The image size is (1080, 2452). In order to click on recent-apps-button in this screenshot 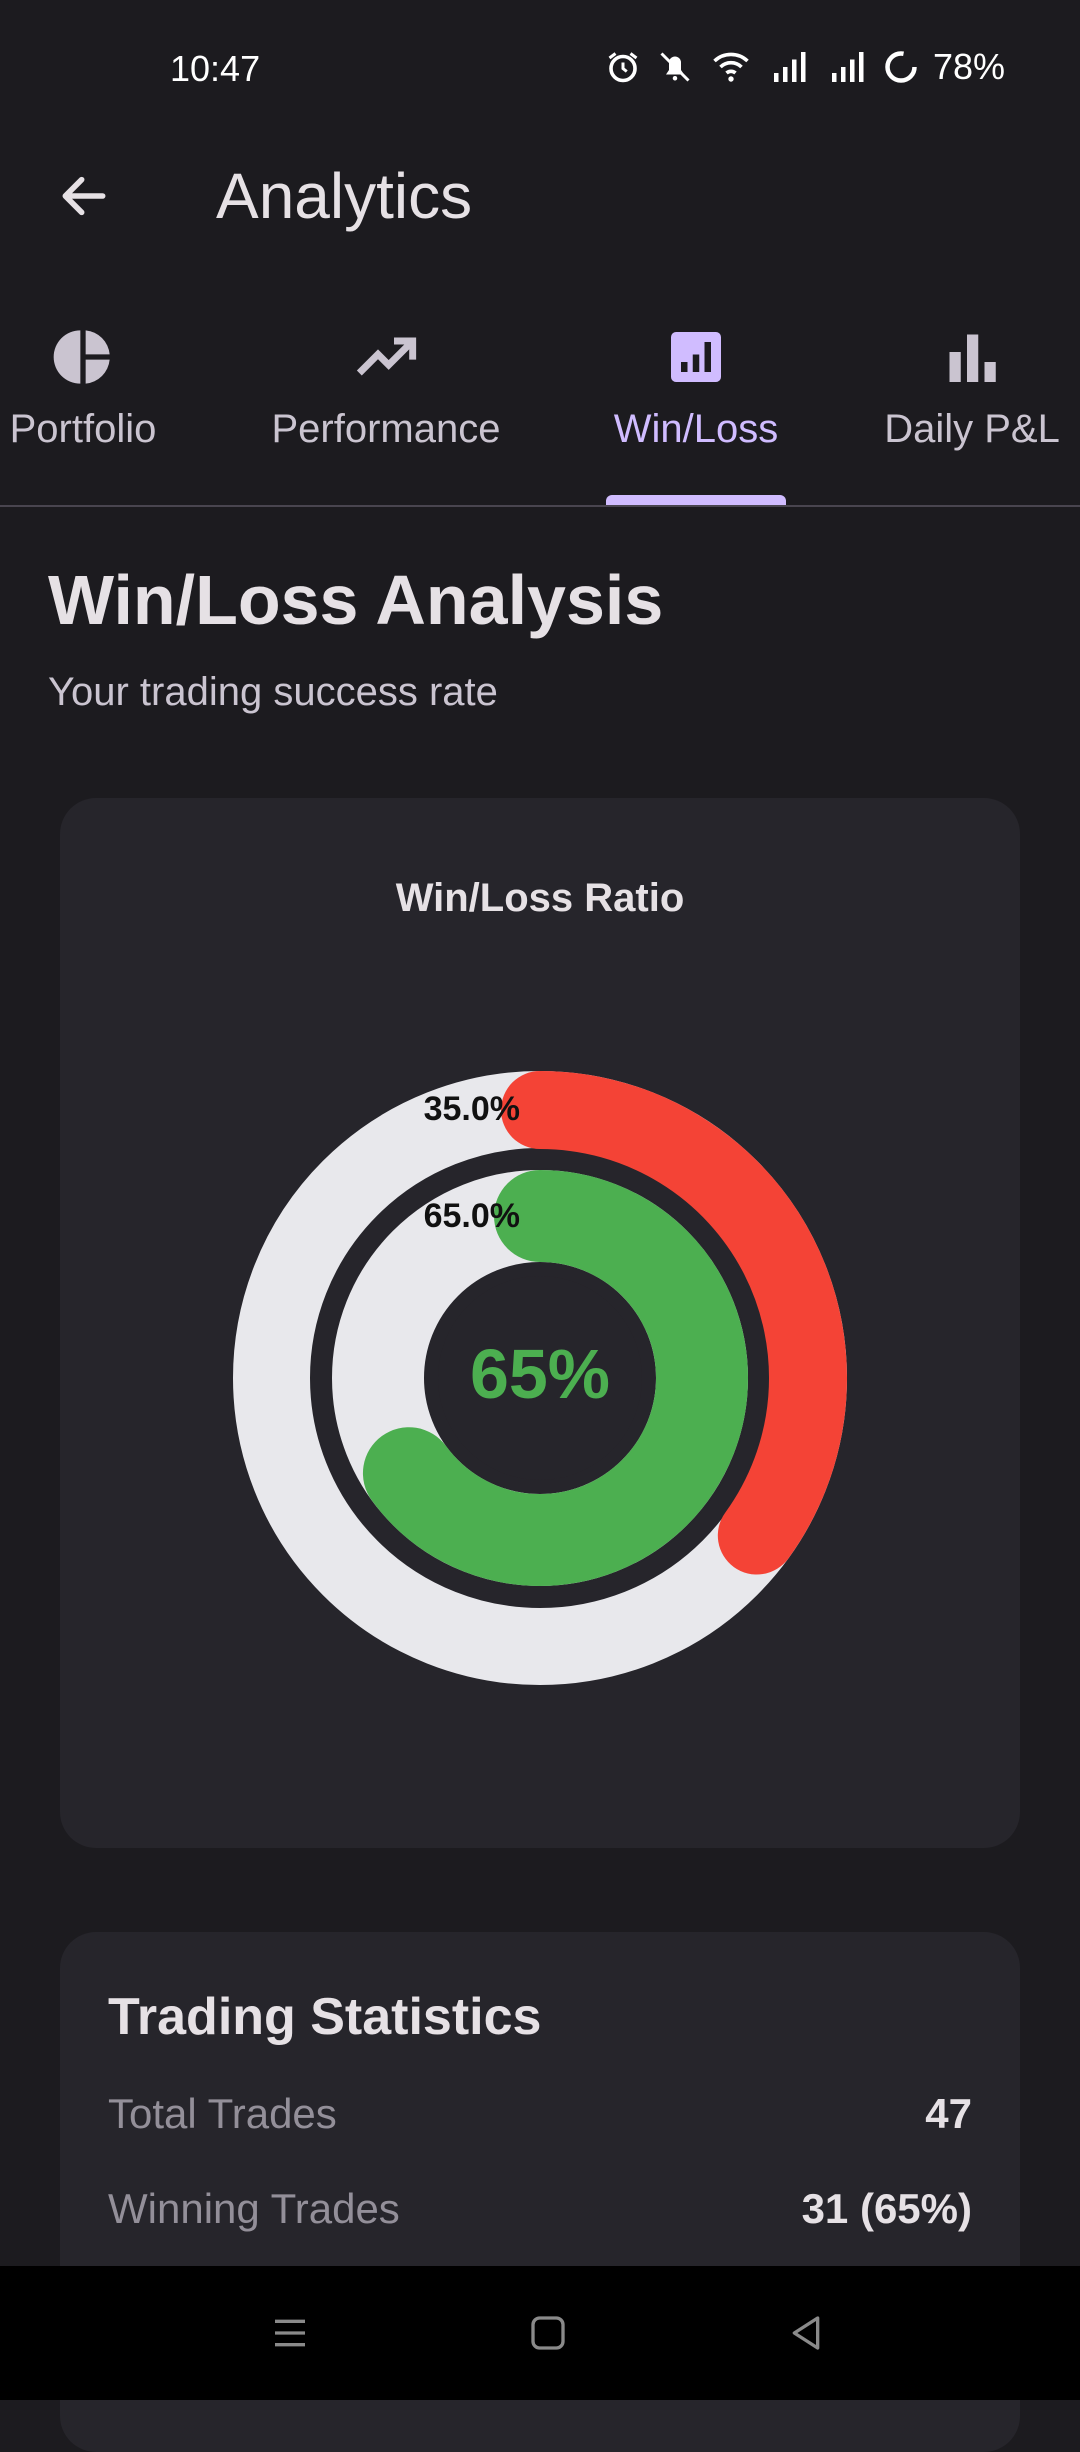, I will do `click(290, 2333)`.